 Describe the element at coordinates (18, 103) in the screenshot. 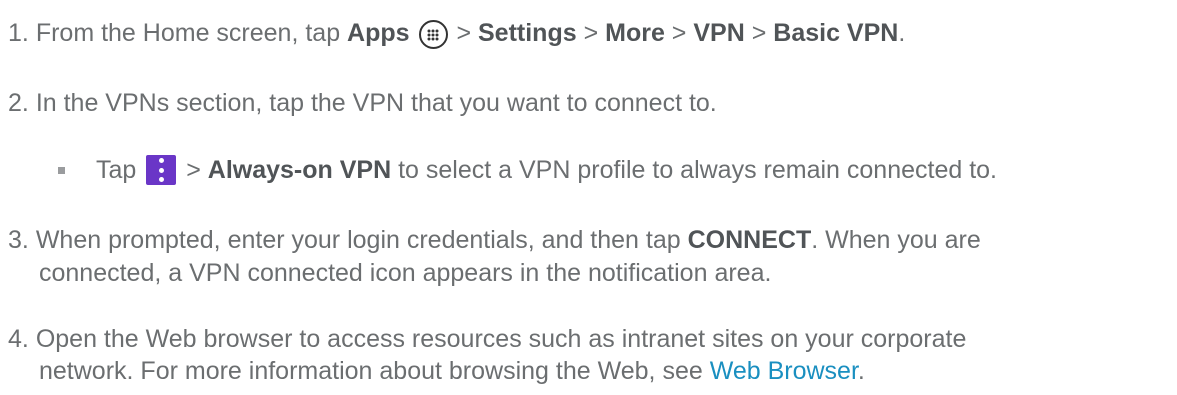

I see `step-number: 2.` at that location.